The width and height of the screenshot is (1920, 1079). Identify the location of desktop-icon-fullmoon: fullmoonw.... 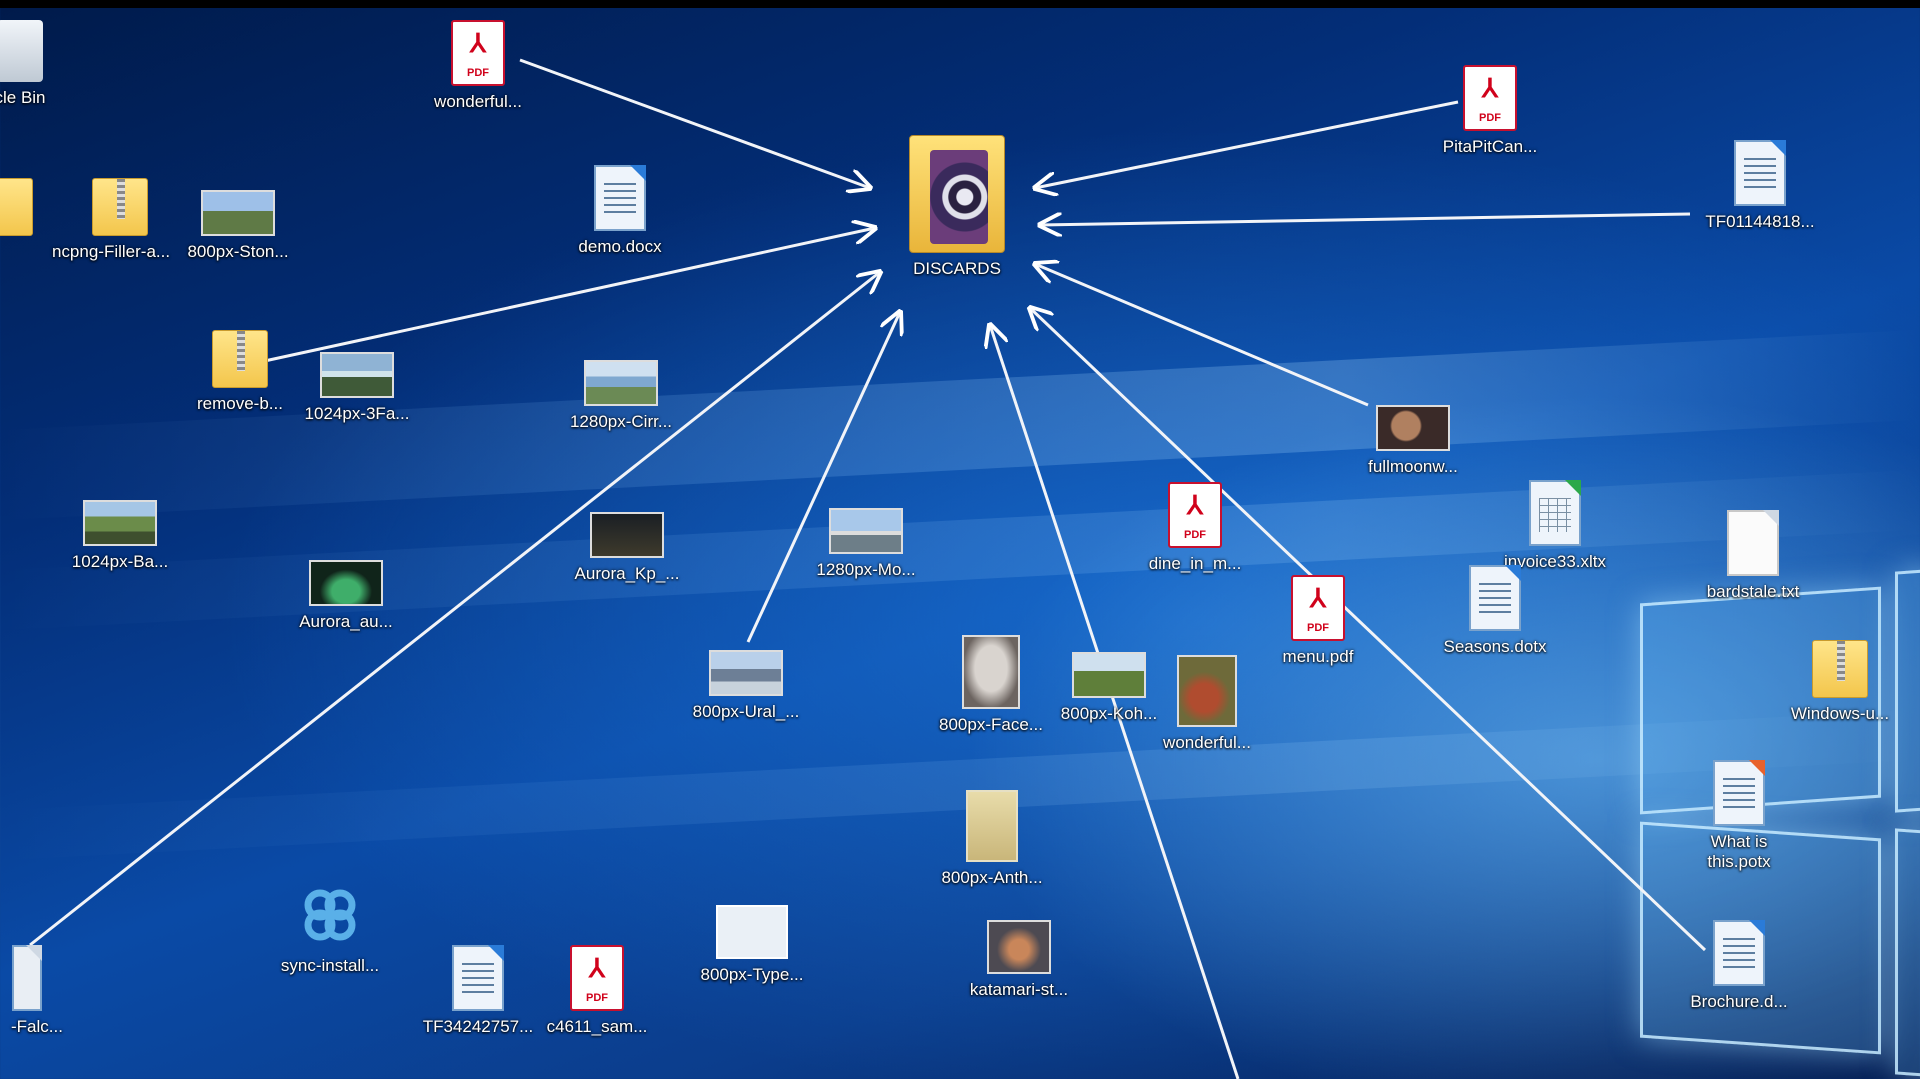
(1413, 441).